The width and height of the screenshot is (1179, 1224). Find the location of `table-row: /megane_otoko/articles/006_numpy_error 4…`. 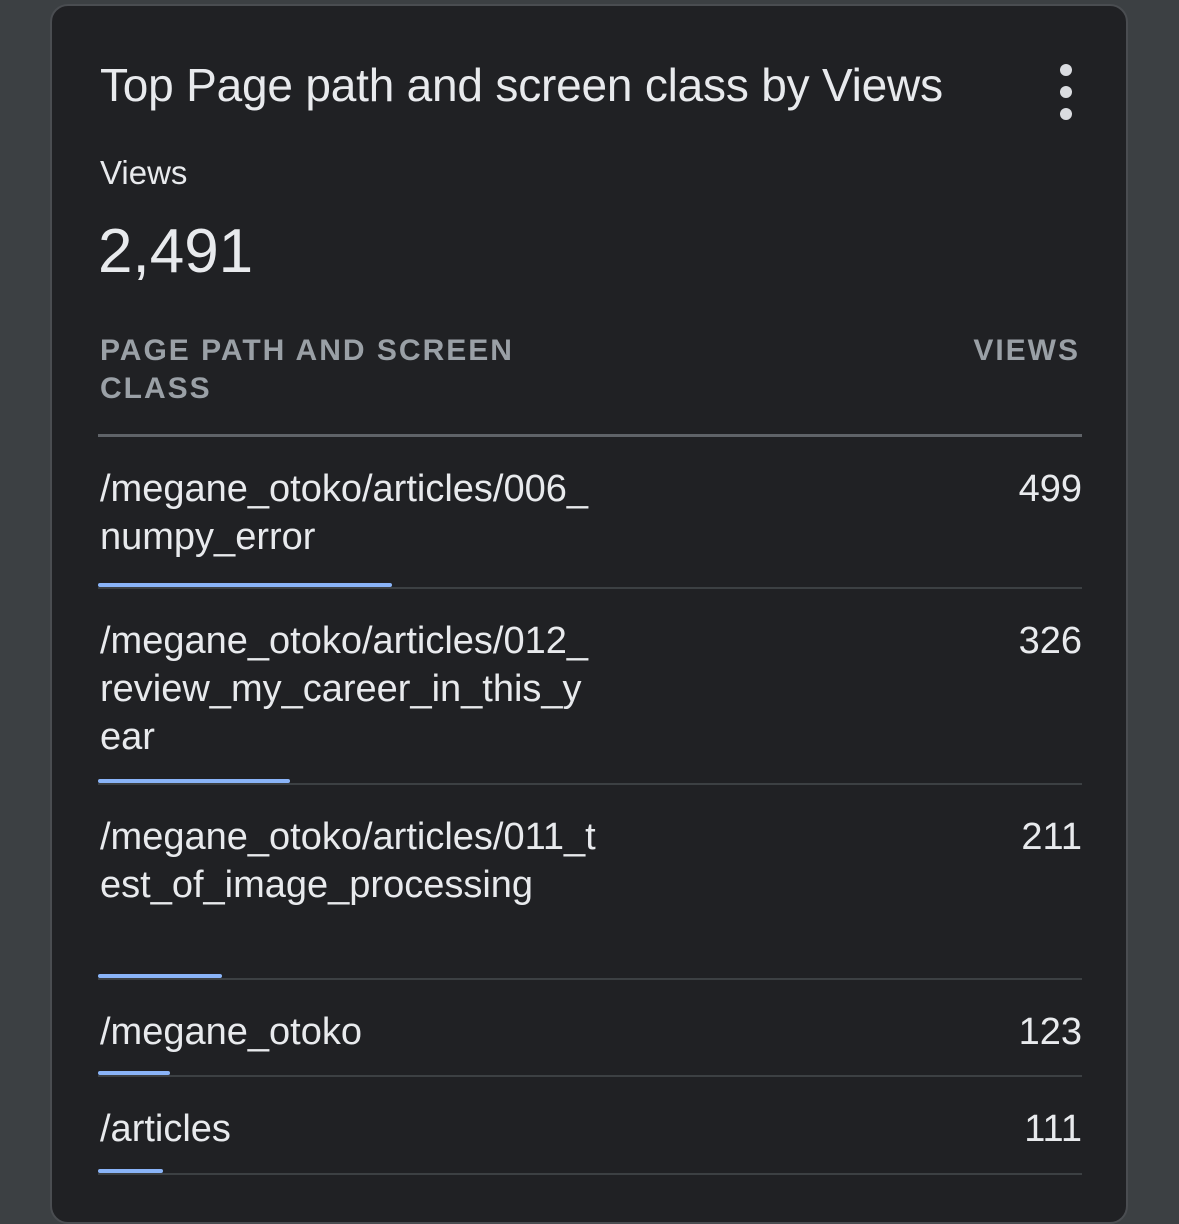

table-row: /megane_otoko/articles/006_numpy_error 4… is located at coordinates (590, 513).